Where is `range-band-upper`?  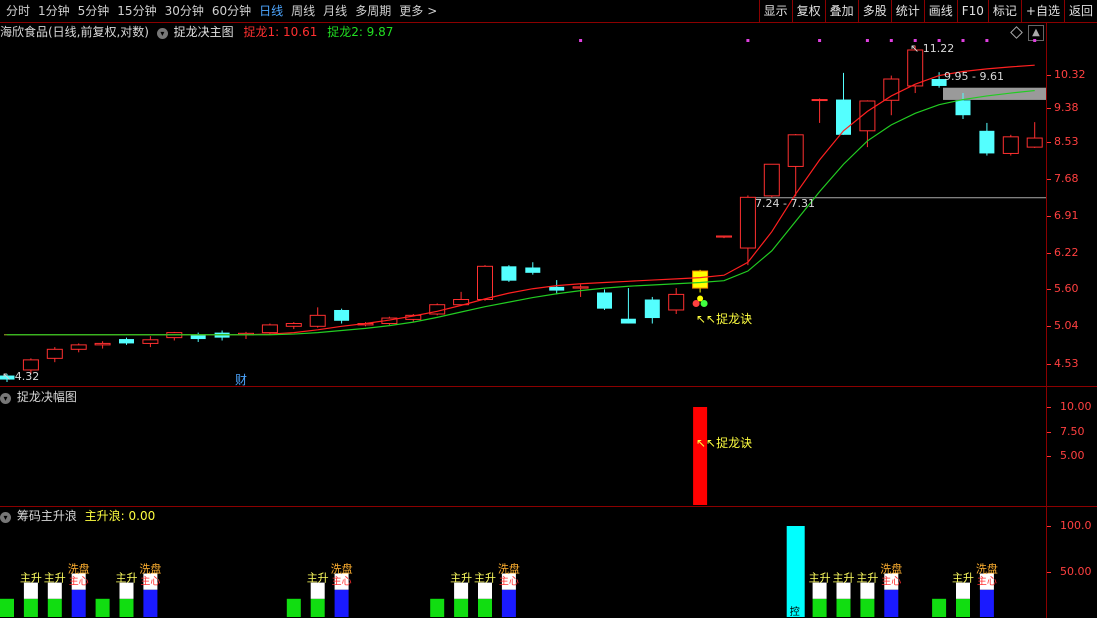 range-band-upper is located at coordinates (994, 93).